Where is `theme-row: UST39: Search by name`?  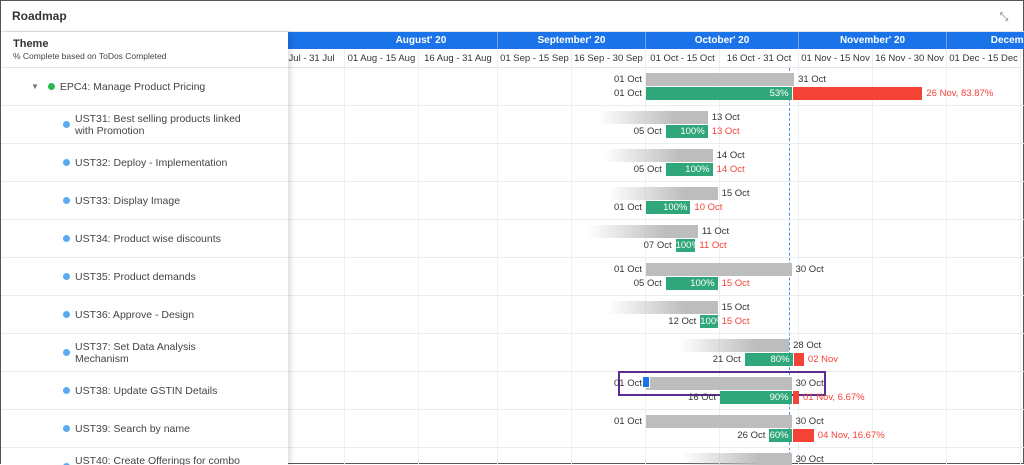 theme-row: UST39: Search by name is located at coordinates (144, 429).